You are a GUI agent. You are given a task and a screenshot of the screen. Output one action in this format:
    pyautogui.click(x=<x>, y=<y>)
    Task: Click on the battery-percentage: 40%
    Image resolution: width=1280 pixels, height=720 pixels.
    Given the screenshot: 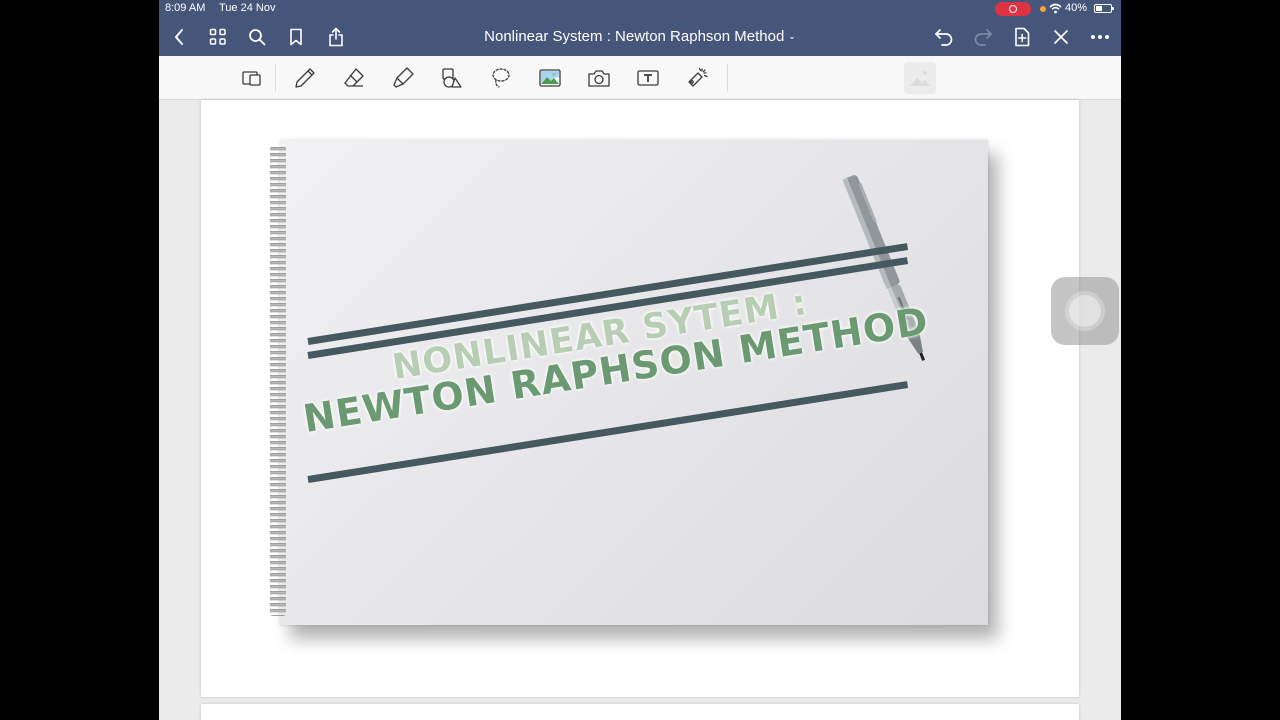 What is the action you would take?
    pyautogui.click(x=1076, y=8)
    